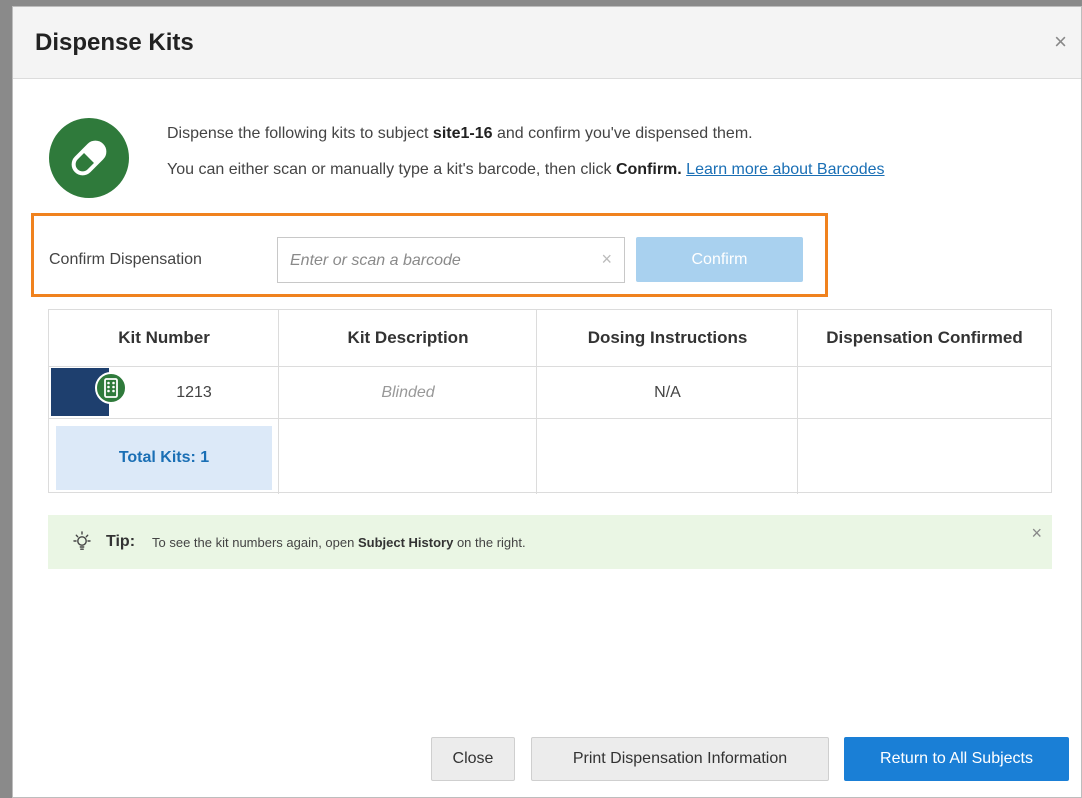 Image resolution: width=1082 pixels, height=798 pixels. What do you see at coordinates (121, 541) in the screenshot?
I see `tip-label: Tip:` at bounding box center [121, 541].